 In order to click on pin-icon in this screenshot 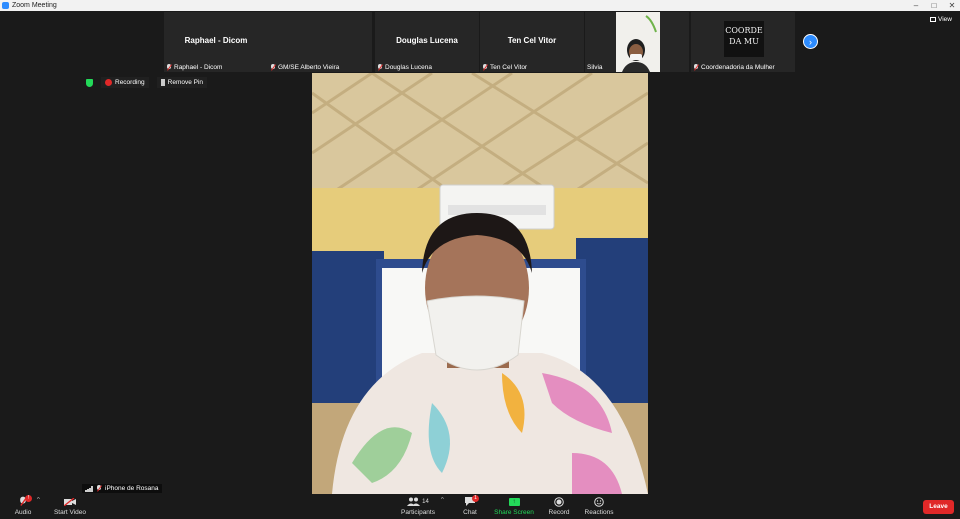, I will do `click(162, 82)`.